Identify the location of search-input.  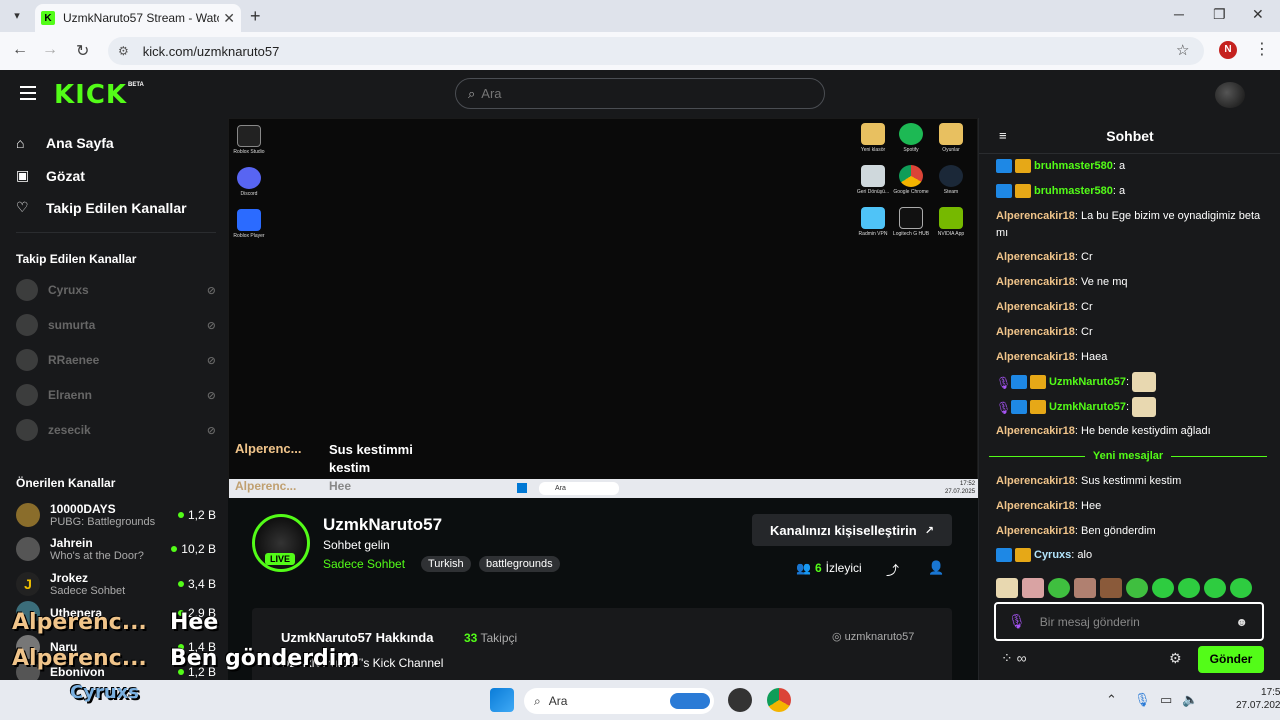
(631, 93).